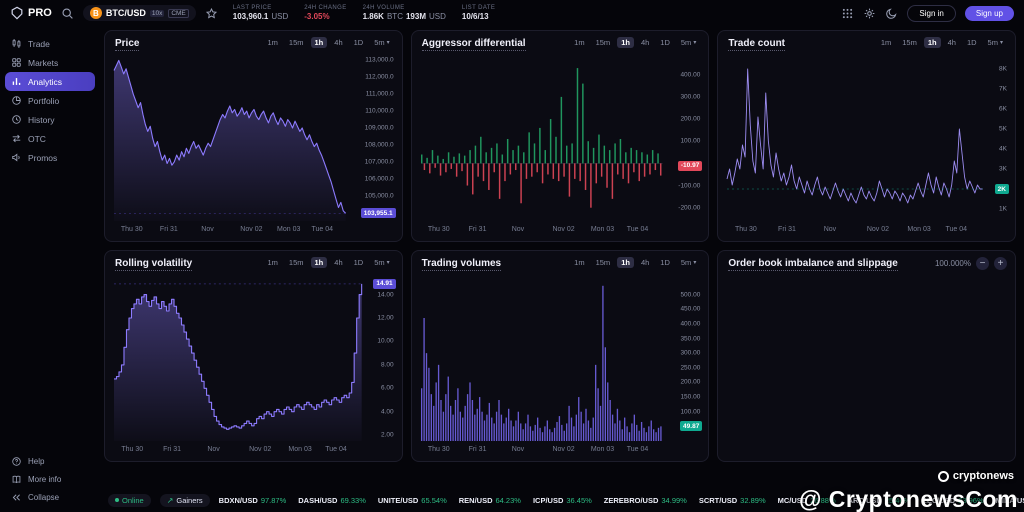 Image resolution: width=1024 pixels, height=512 pixels. I want to click on theme-moon-icon, so click(891, 13).